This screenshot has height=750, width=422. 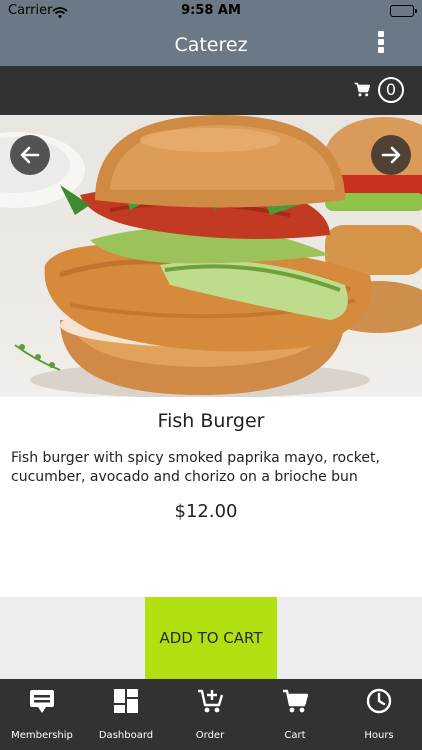 What do you see at coordinates (295, 735) in the screenshot?
I see `tab-label: Cart` at bounding box center [295, 735].